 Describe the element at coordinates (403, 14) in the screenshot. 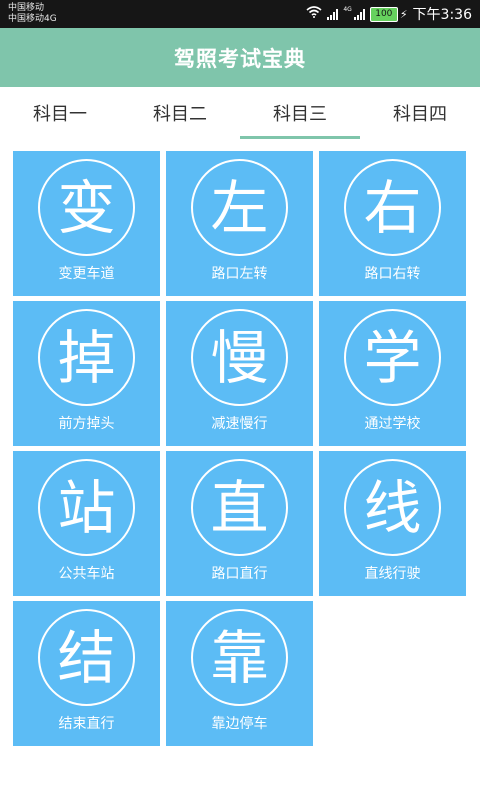

I see `charging-icon: ⚡` at that location.